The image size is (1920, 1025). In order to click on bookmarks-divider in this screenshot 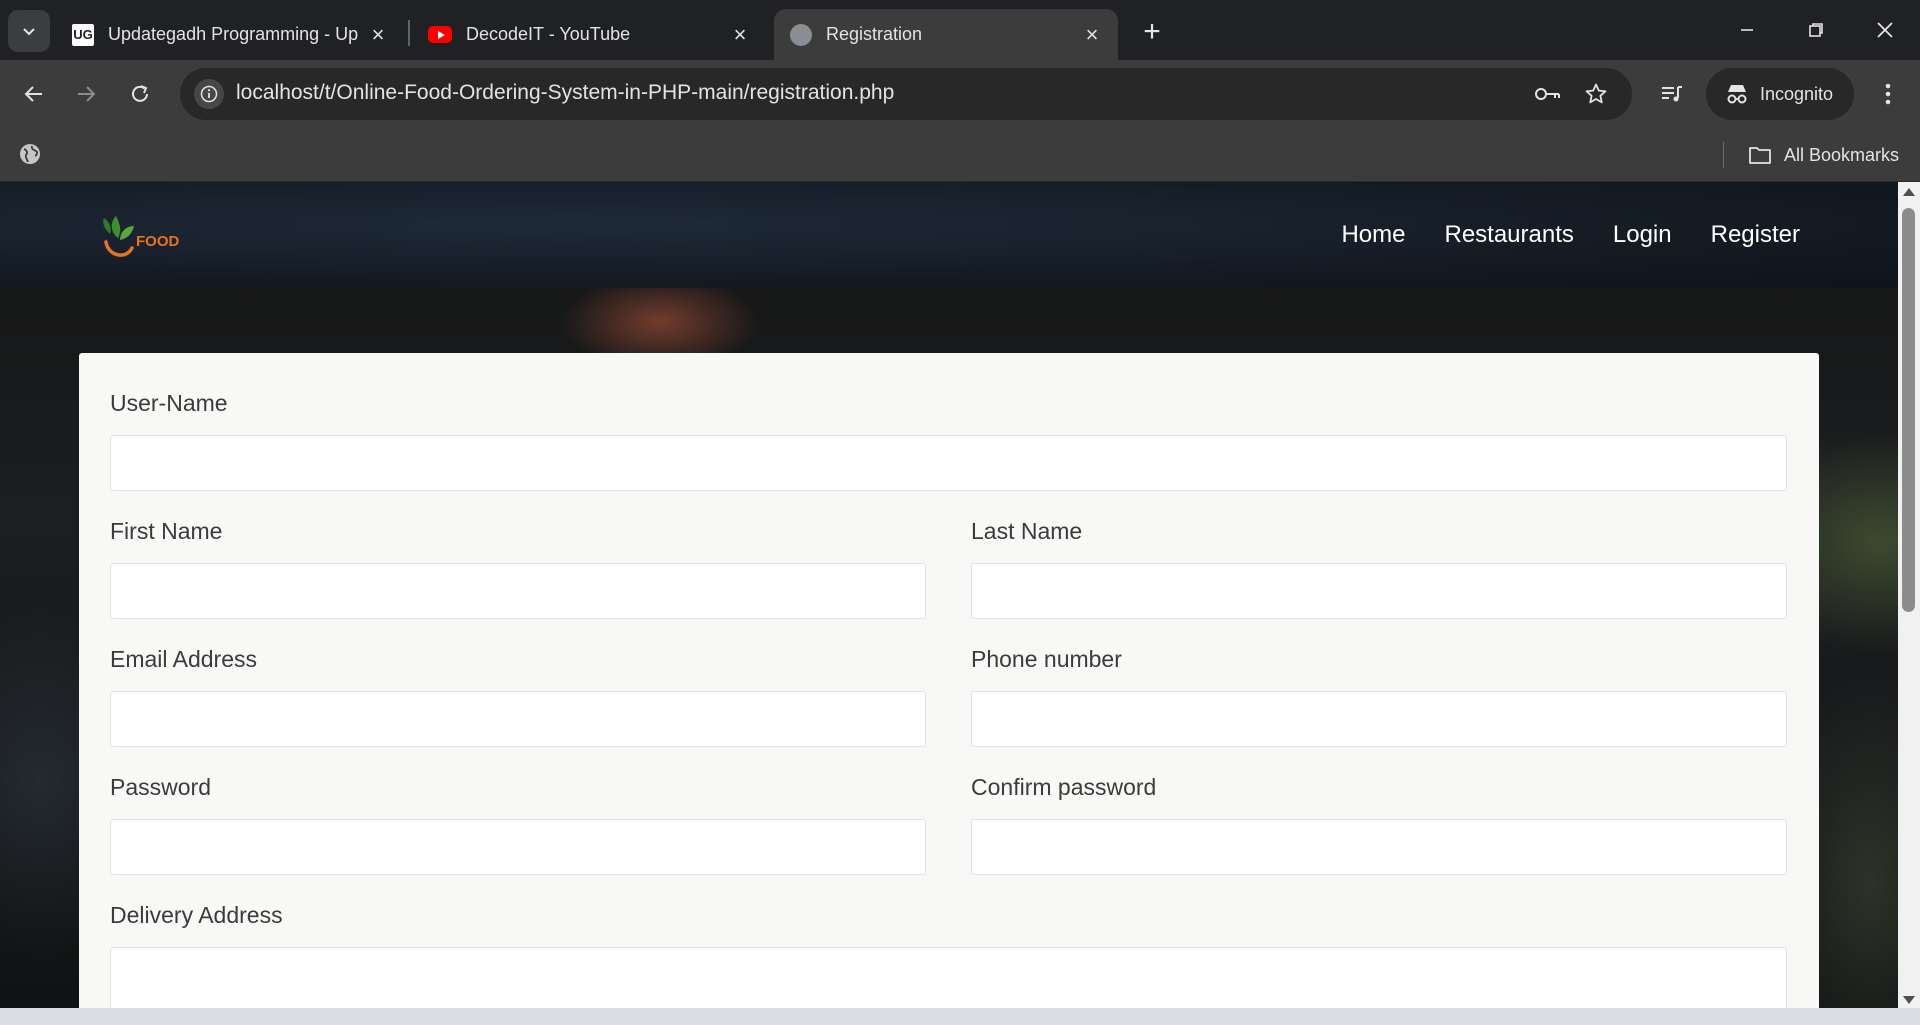, I will do `click(1723, 155)`.